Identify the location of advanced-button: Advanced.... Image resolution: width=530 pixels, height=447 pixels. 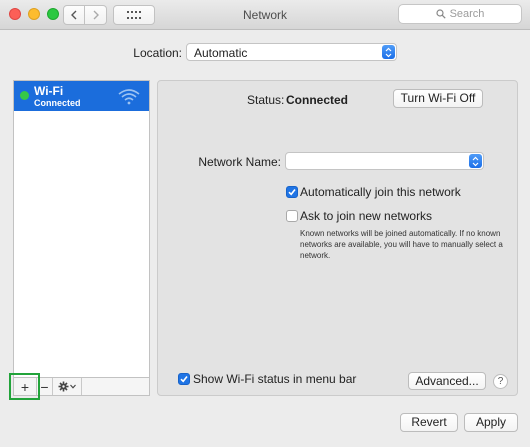
(447, 381).